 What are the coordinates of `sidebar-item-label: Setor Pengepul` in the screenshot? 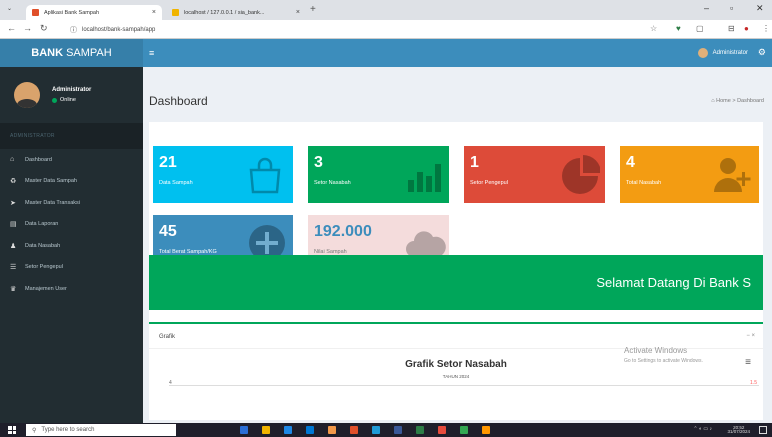 It's located at (44, 267).